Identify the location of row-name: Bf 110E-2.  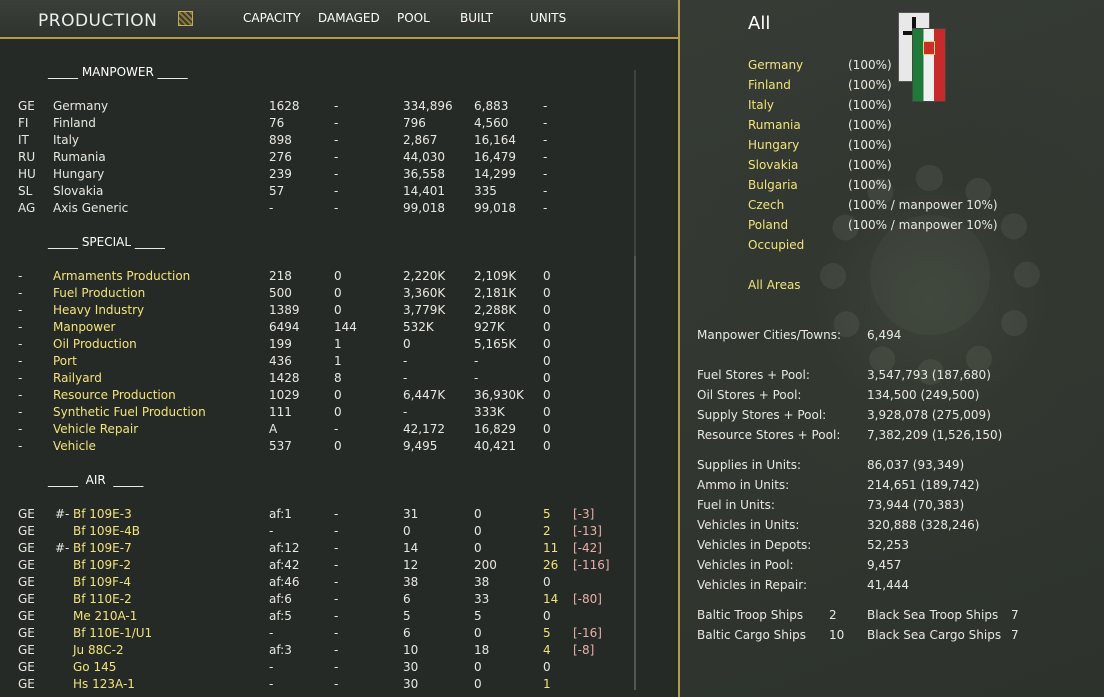
(102, 599).